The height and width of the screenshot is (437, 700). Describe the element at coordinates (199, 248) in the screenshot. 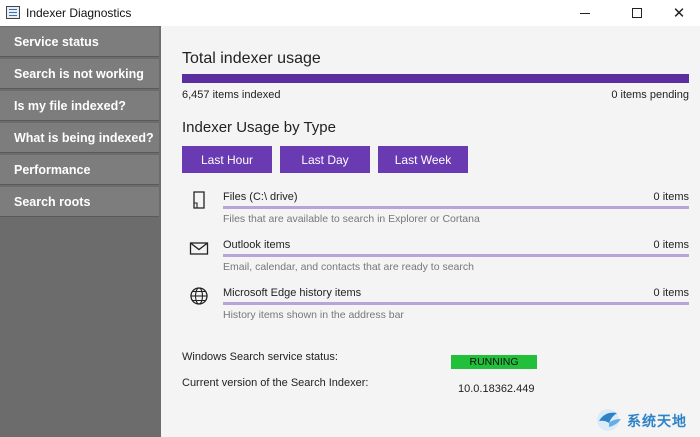

I see `mail-icon` at that location.